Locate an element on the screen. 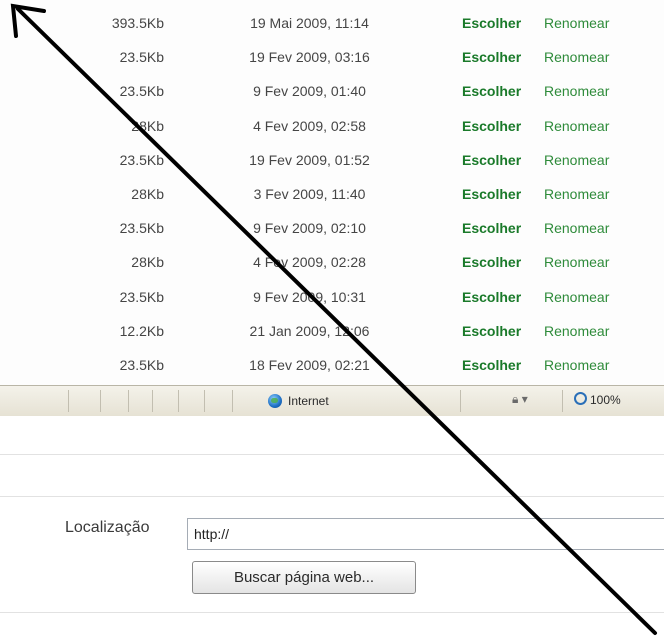 This screenshot has height=642, width=664. lock-icon: 🔒︎ is located at coordinates (515, 399).